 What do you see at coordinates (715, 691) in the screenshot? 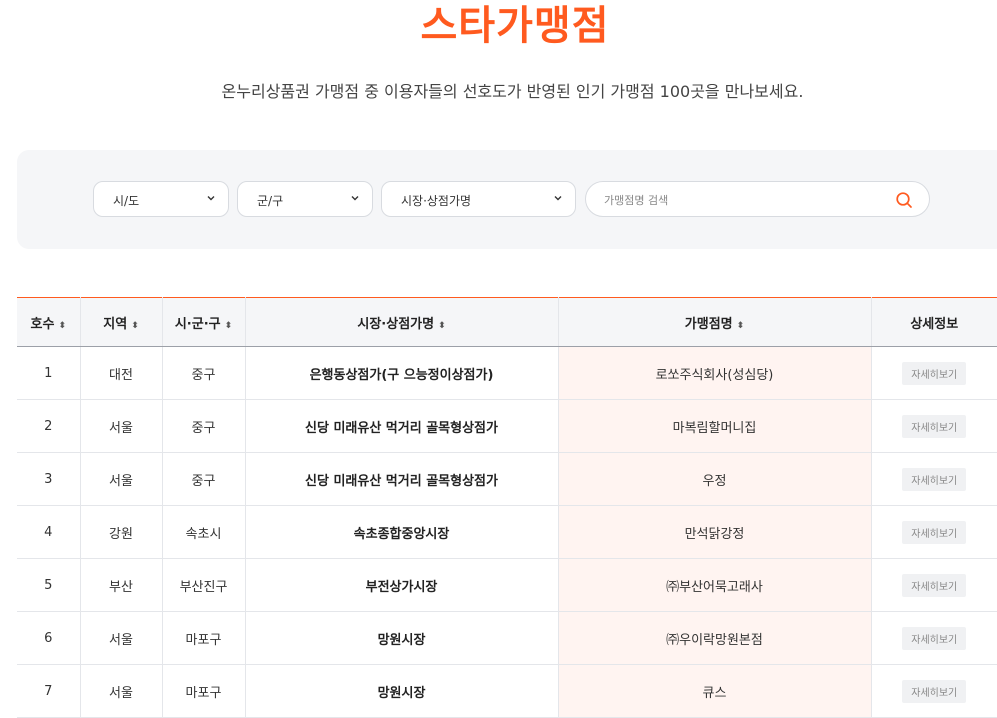
I see `cell-store: 큐스` at bounding box center [715, 691].